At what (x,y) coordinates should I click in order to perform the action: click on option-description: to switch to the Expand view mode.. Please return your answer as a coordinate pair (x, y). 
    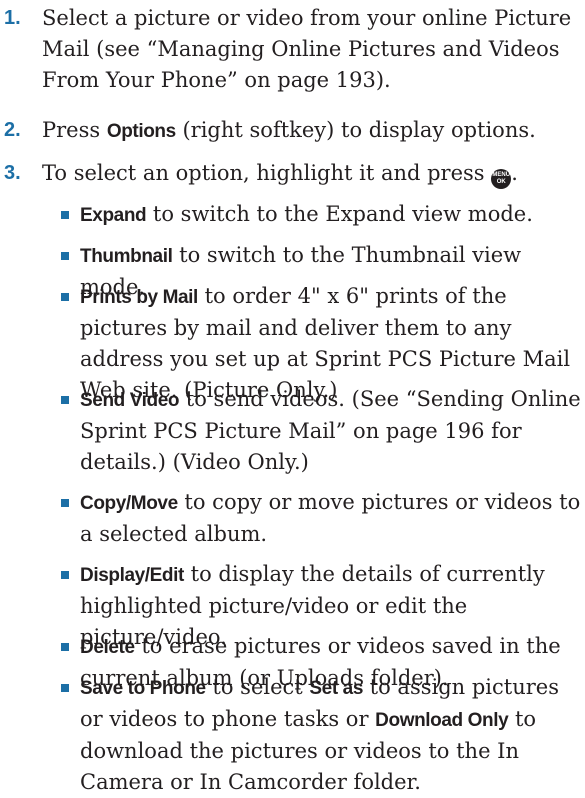
    Looking at the image, I should click on (339, 214).